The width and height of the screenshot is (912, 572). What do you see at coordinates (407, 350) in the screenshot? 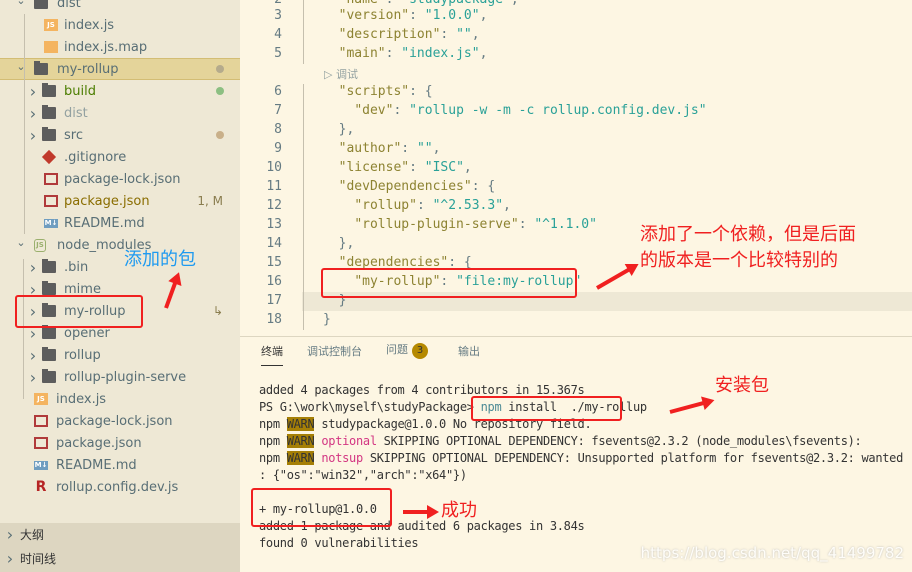
I see `tab-problems: 问题 3` at bounding box center [407, 350].